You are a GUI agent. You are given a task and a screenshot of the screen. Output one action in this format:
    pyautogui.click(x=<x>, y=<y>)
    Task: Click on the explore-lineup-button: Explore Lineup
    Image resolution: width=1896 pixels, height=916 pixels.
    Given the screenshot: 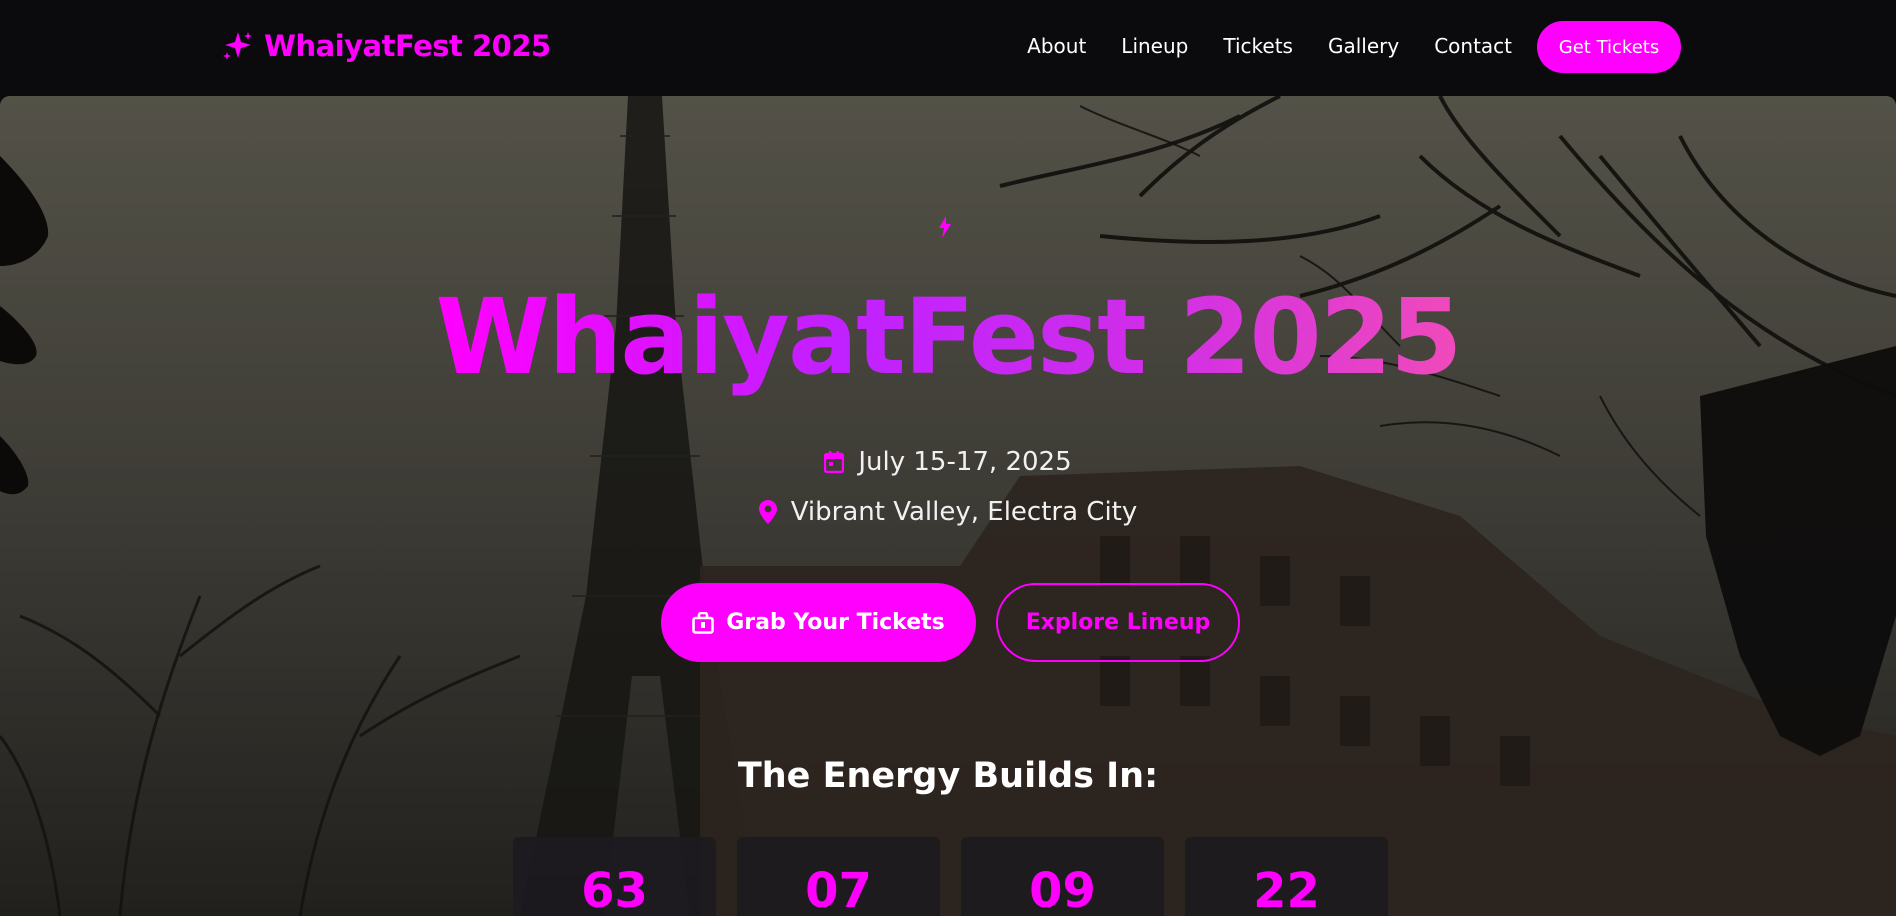 What is the action you would take?
    pyautogui.click(x=1118, y=622)
    